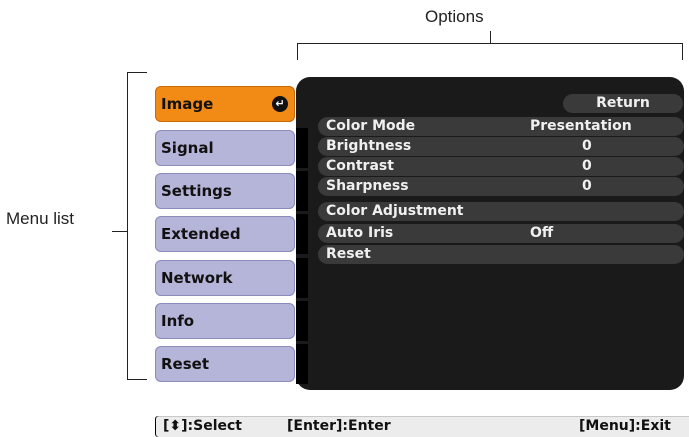 Image resolution: width=689 pixels, height=437 pixels. Describe the element at coordinates (187, 148) in the screenshot. I see `menu-item-label: Signal` at that location.